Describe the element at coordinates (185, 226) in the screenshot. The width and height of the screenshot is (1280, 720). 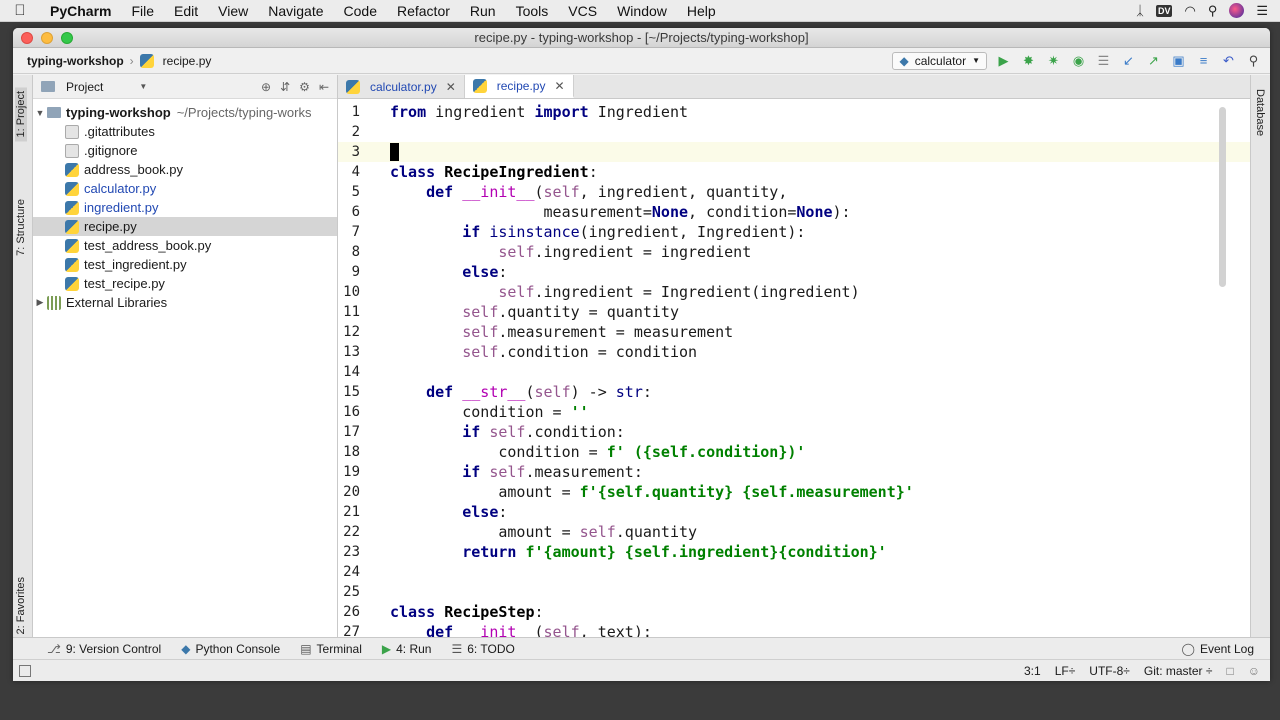
I see `tree-file-selected: recipe.py` at that location.